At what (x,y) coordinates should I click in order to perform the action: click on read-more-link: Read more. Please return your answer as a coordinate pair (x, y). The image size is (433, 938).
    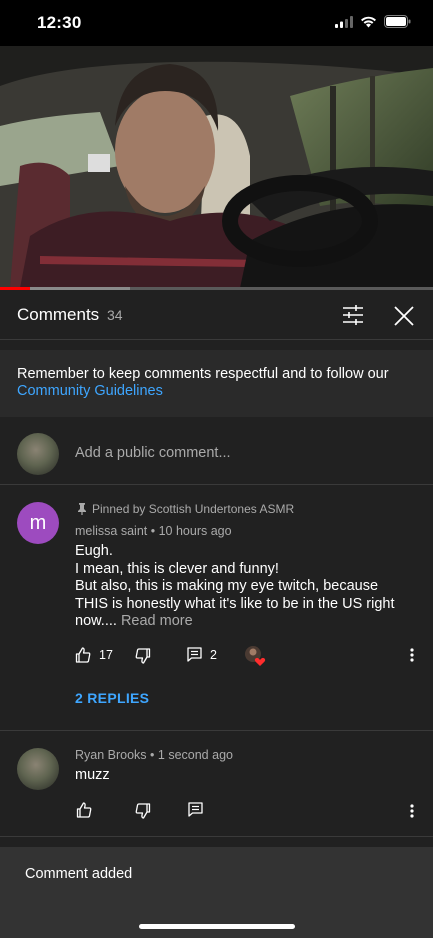
    Looking at the image, I should click on (157, 621).